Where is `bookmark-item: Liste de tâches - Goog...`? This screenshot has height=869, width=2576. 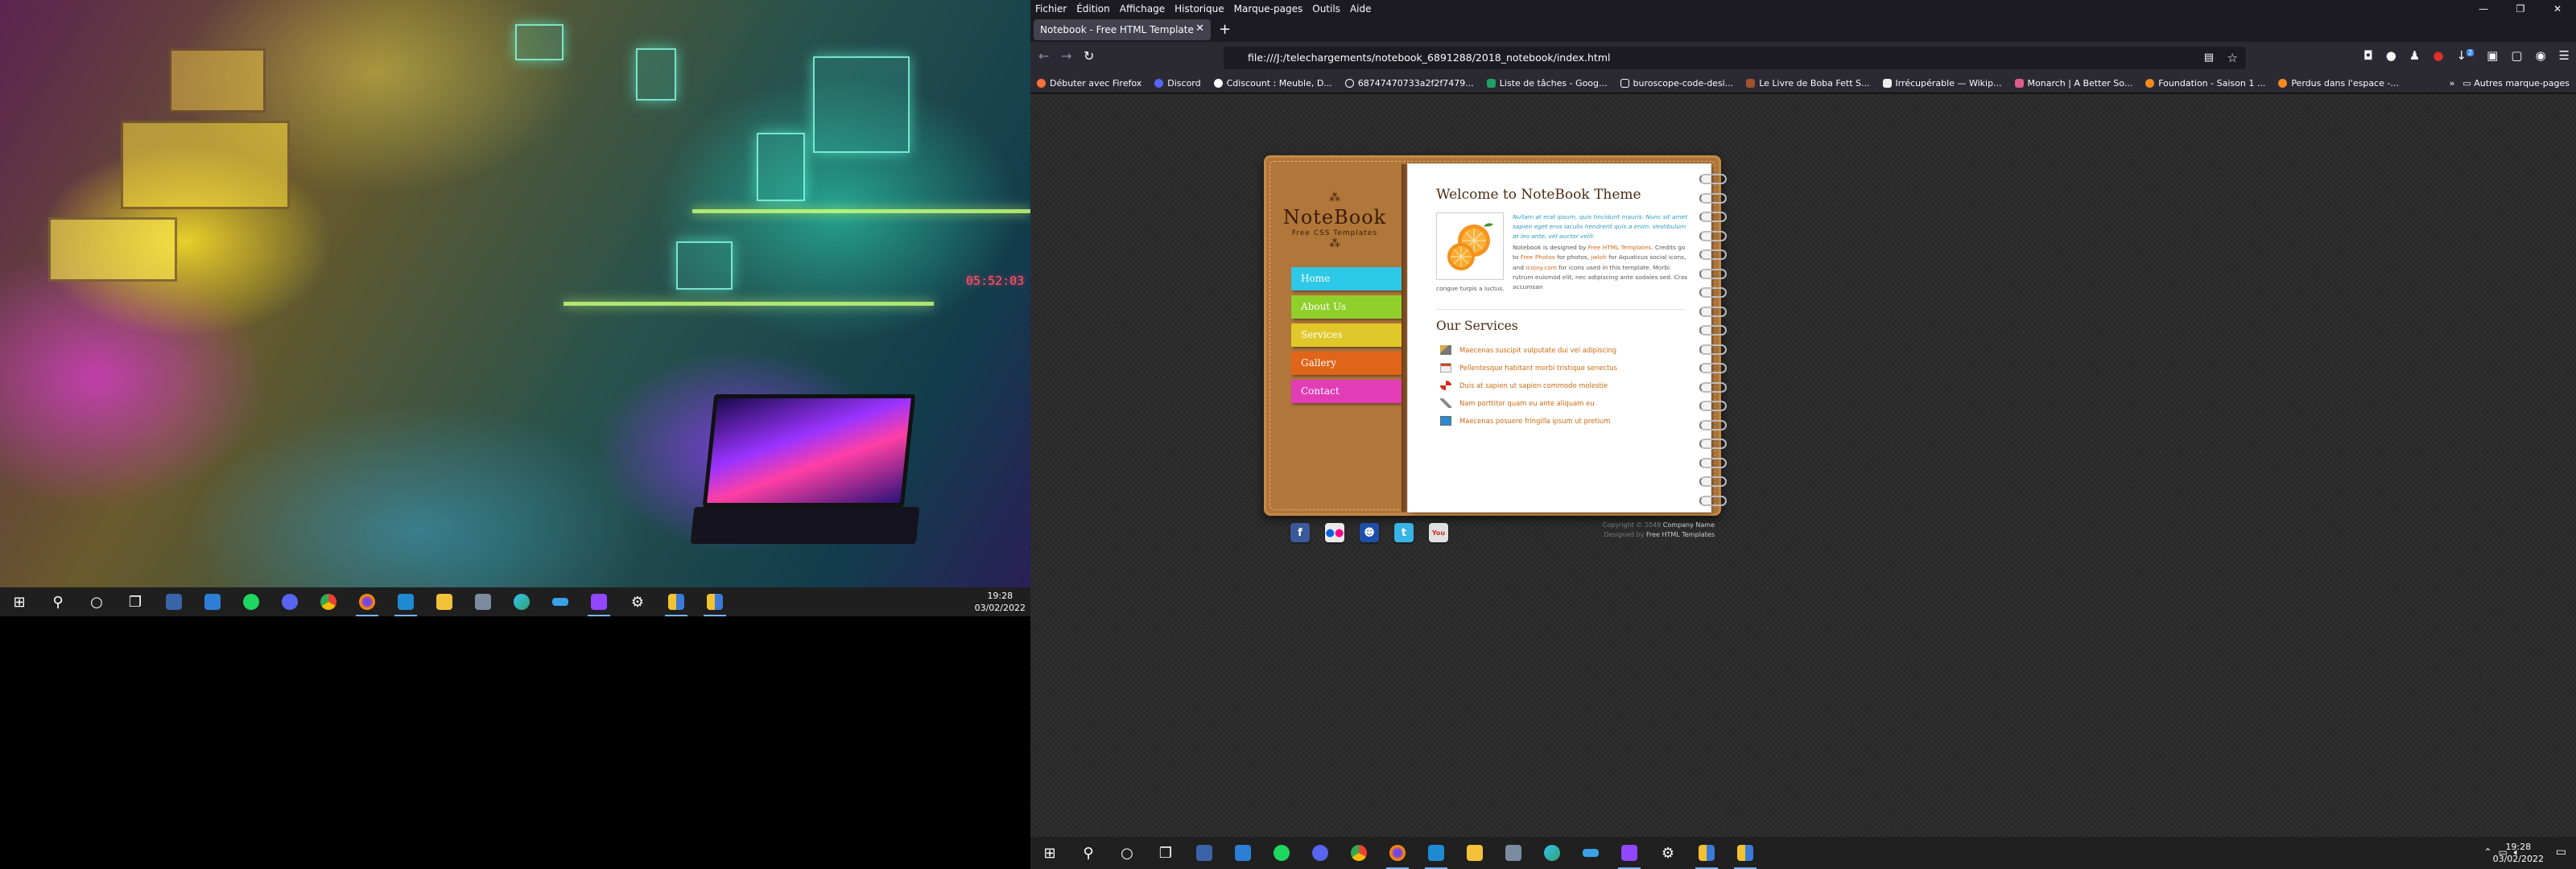 bookmark-item: Liste de tâches - Goog... is located at coordinates (1547, 83).